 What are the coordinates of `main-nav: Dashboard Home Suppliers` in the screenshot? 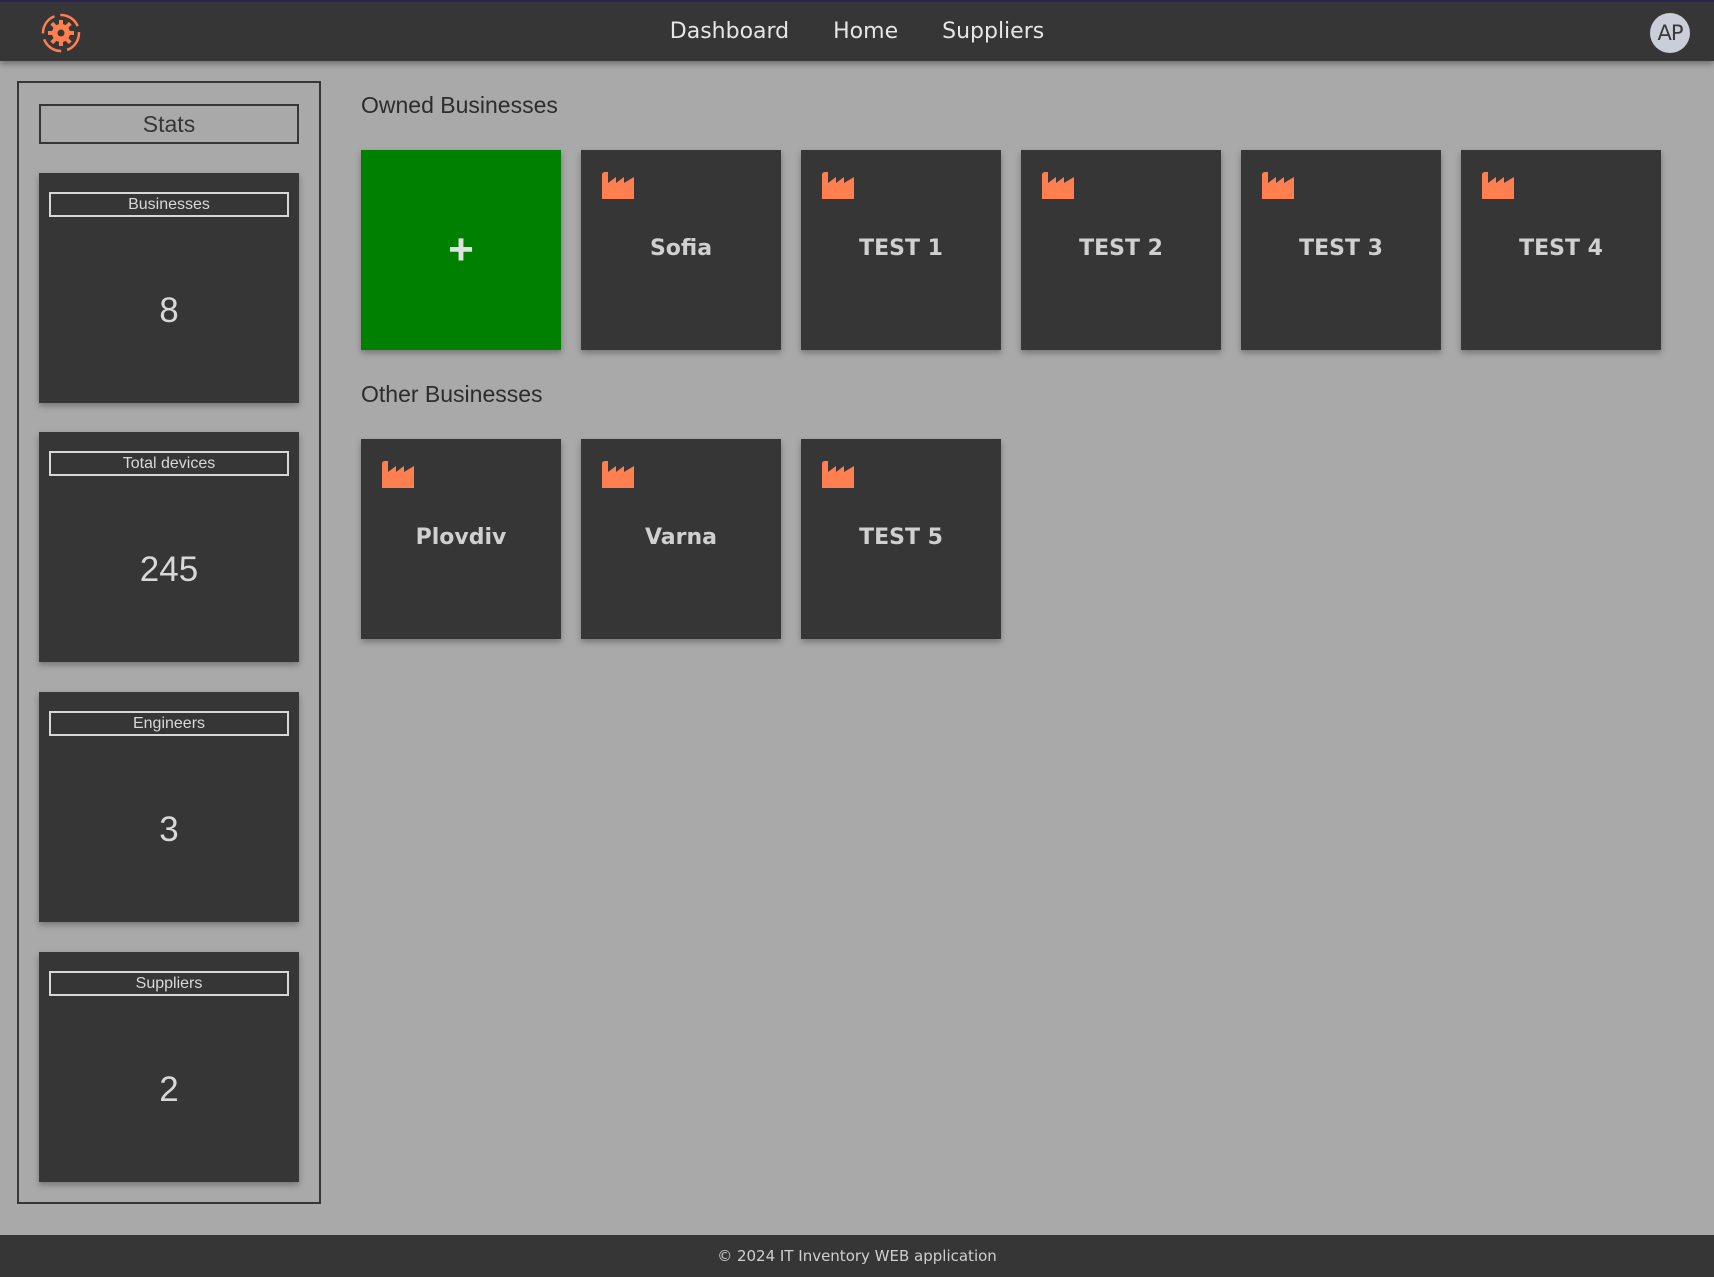 It's located at (857, 31).